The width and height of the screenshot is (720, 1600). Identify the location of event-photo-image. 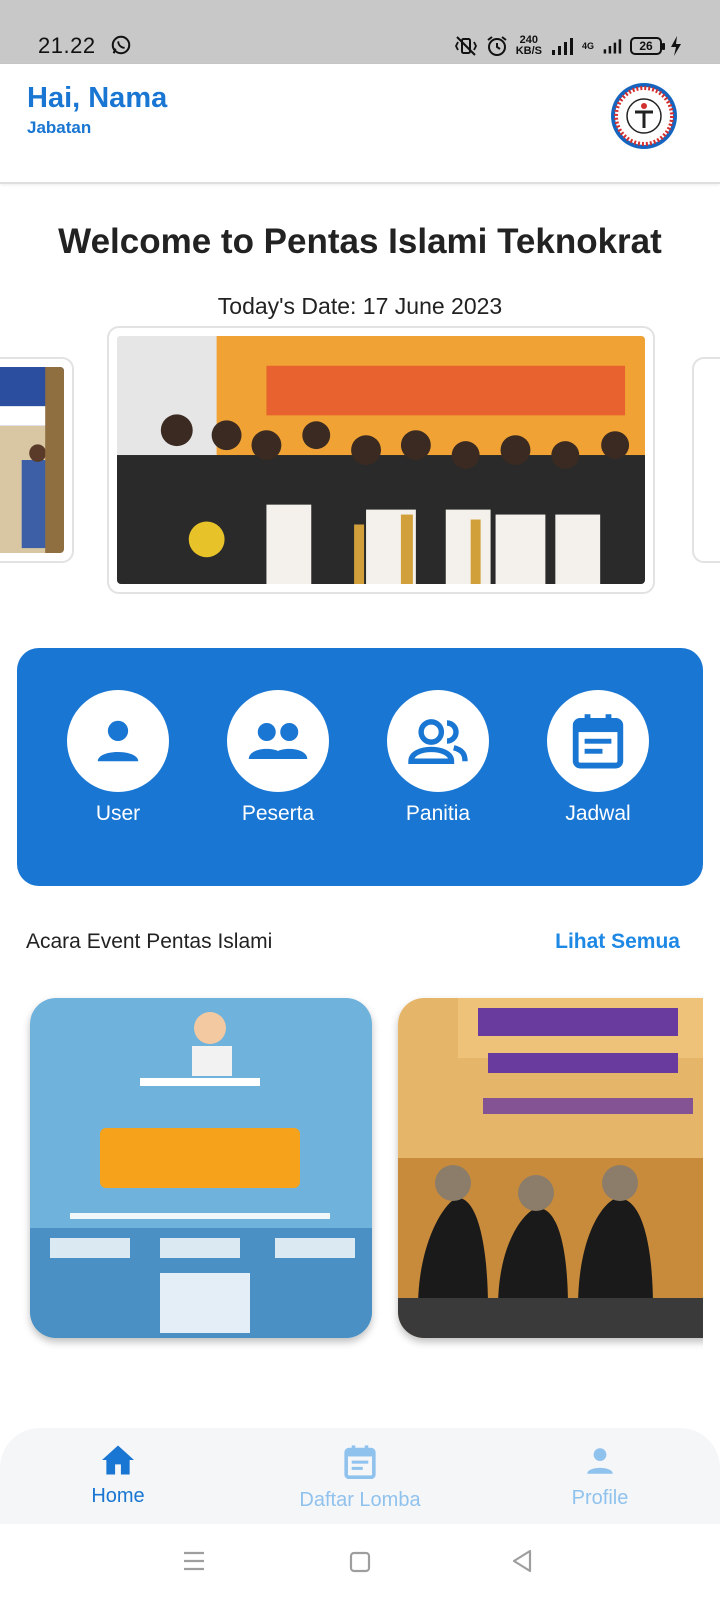
(550, 1168).